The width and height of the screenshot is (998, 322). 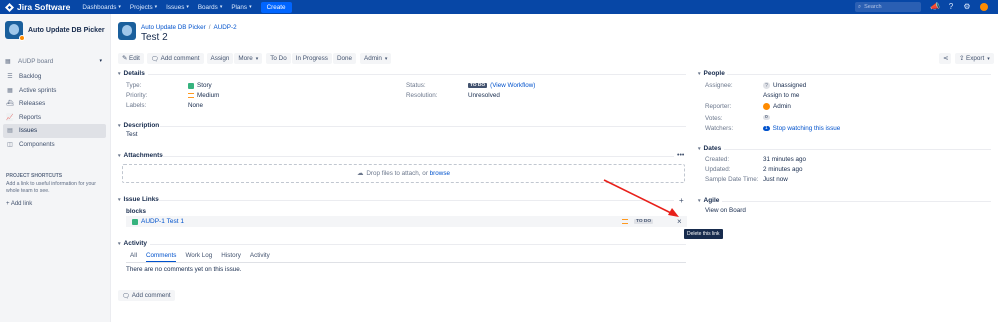 I want to click on add-comment-button: 🗨 Add comment, so click(x=175, y=58).